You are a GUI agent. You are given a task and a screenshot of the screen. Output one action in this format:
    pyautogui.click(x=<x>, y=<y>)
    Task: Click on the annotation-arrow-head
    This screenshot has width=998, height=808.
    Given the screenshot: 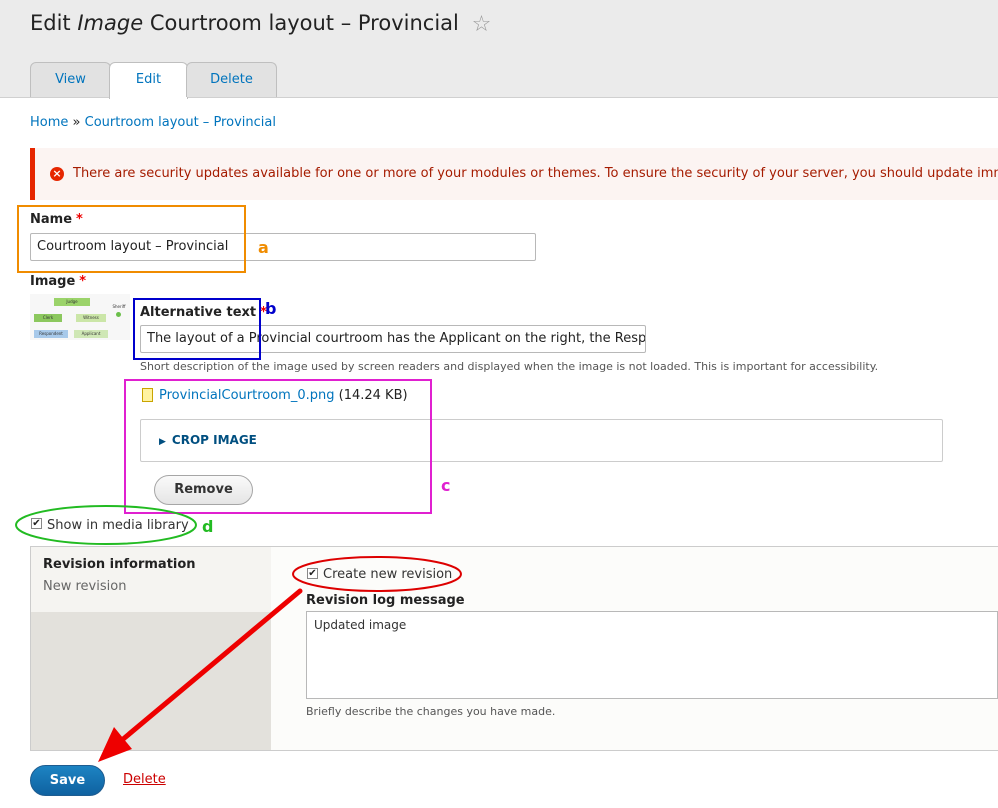 What is the action you would take?
    pyautogui.click(x=115, y=744)
    